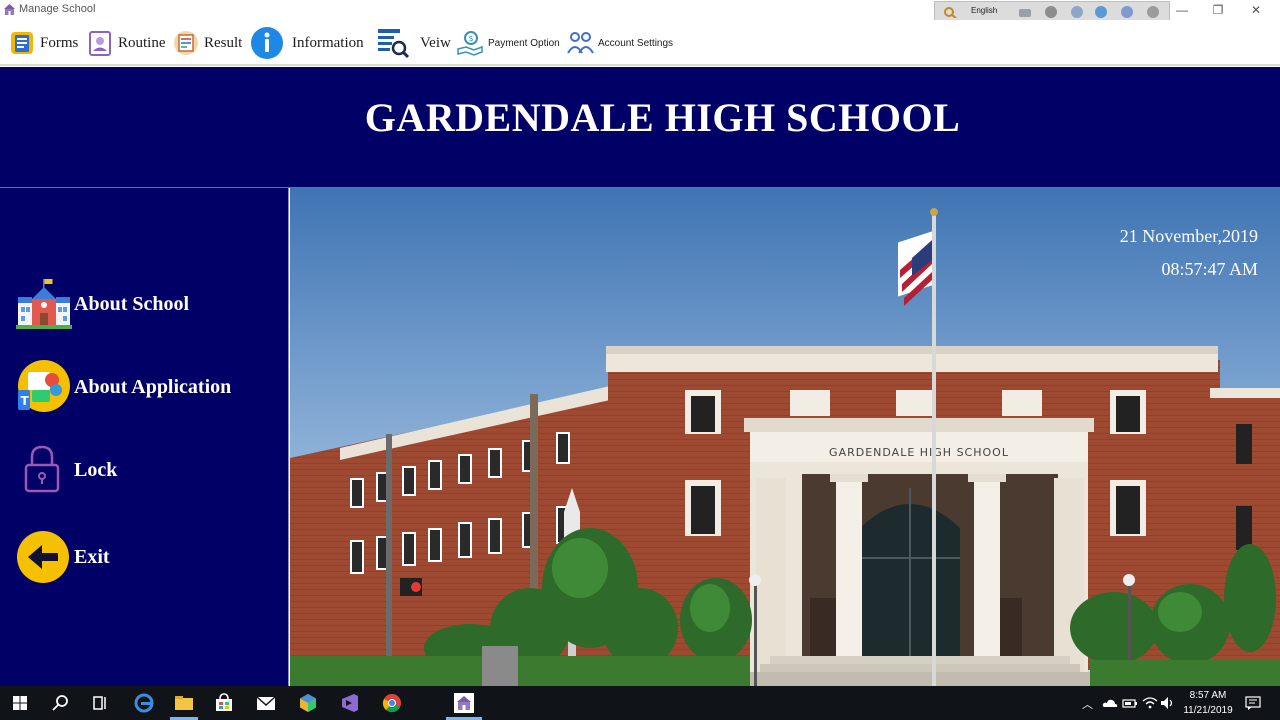  I want to click on routine-icon, so click(100, 43).